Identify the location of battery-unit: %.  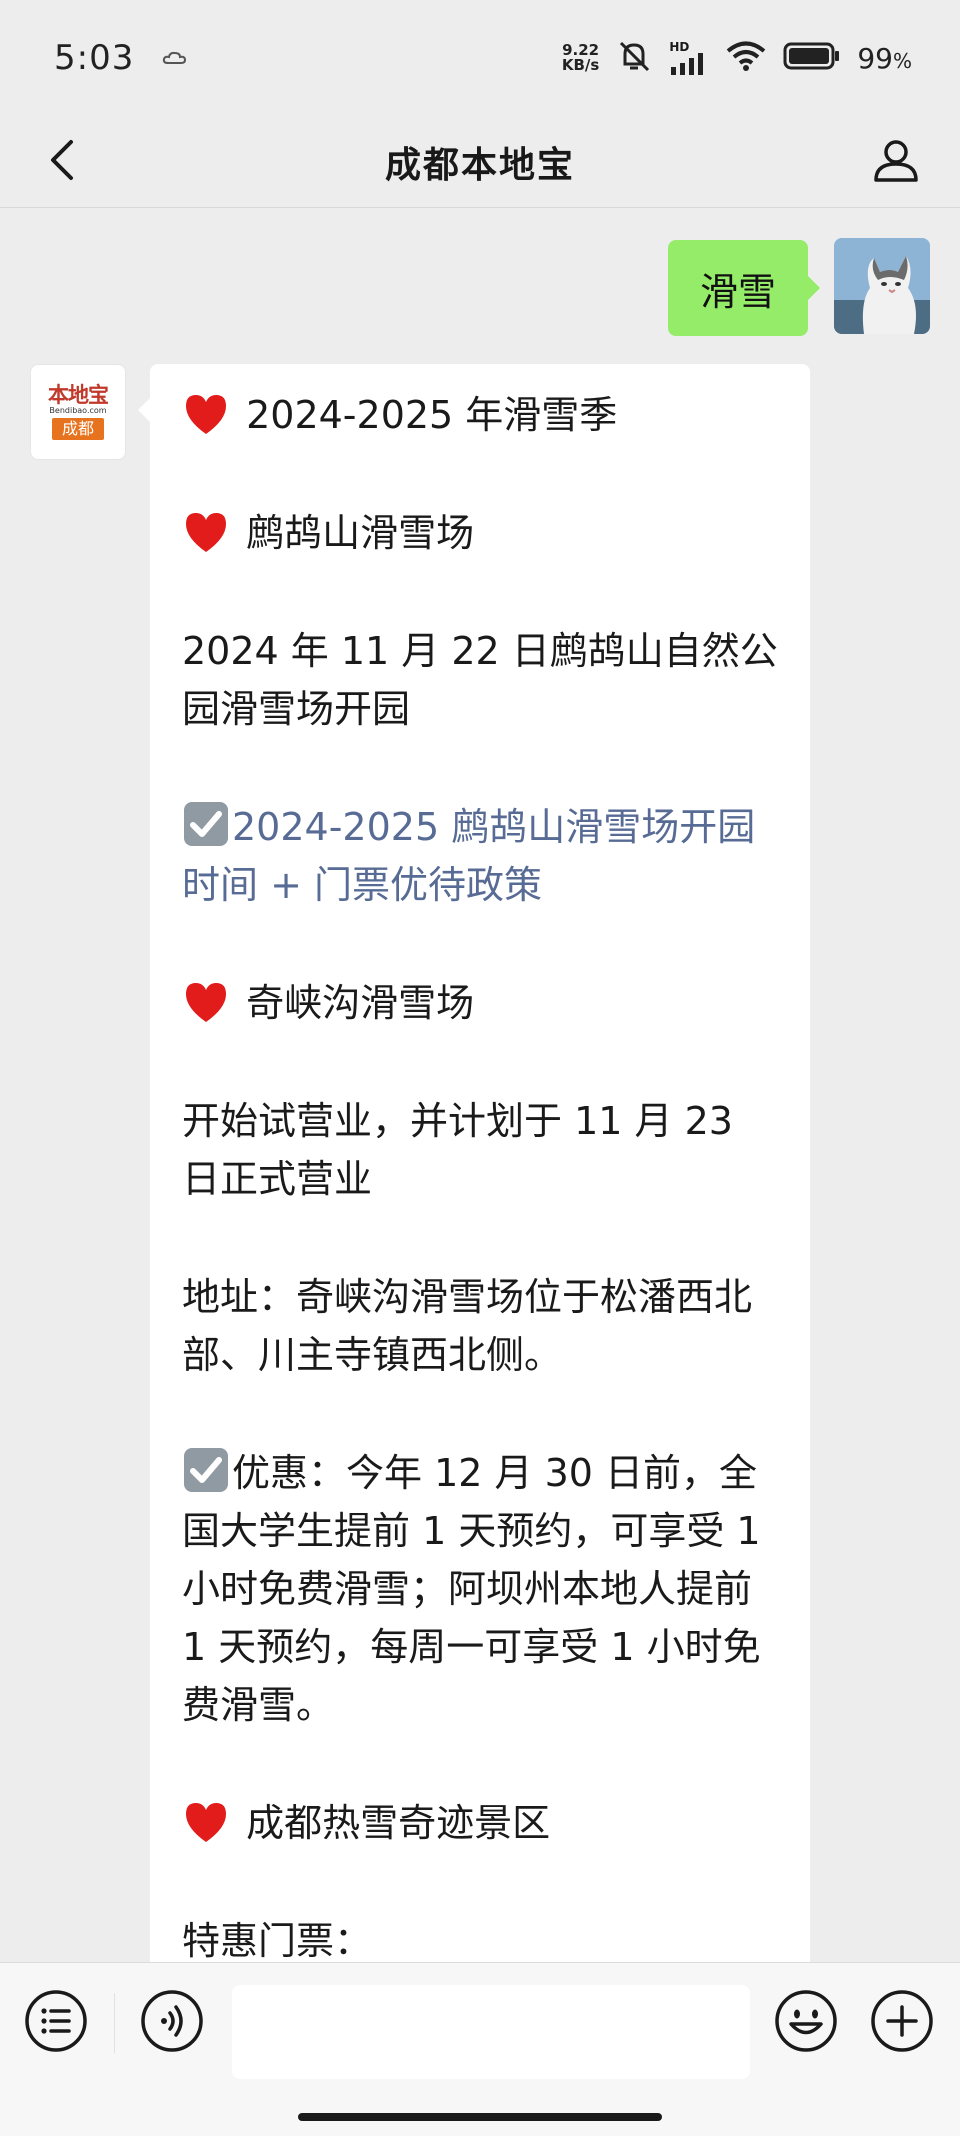
(902, 60).